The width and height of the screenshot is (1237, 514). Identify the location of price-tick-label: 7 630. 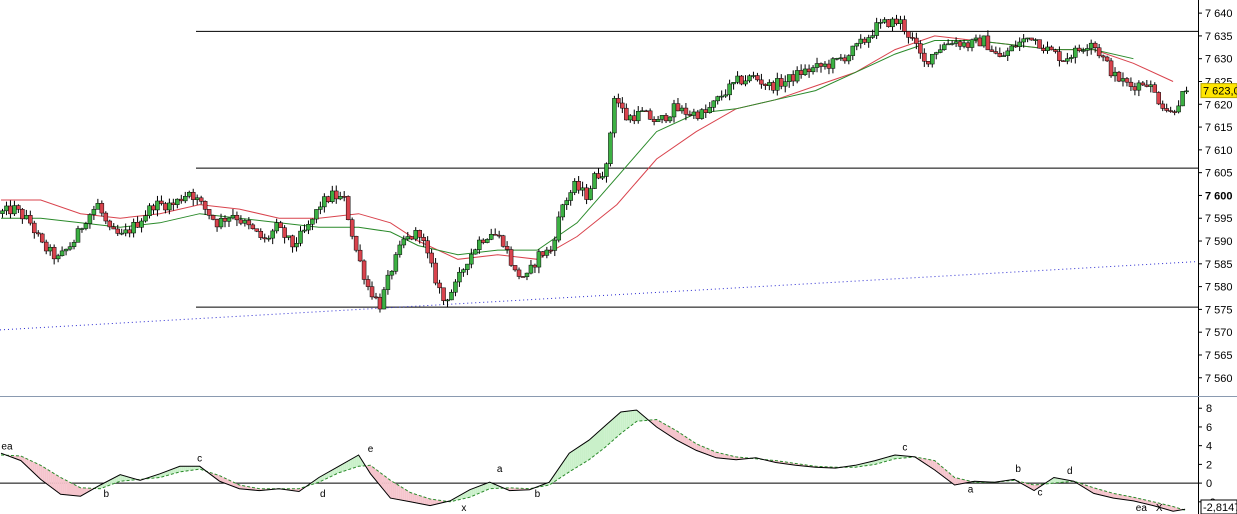
(1219, 60).